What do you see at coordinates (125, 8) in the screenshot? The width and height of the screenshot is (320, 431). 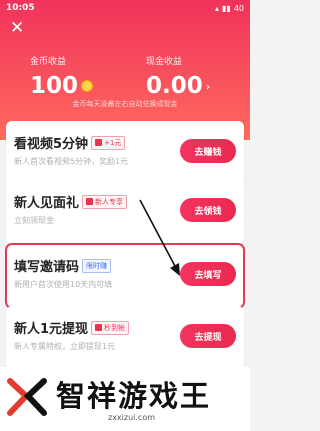 I see `status-bar: 10:05 ▴ ▮▮ 40` at bounding box center [125, 8].